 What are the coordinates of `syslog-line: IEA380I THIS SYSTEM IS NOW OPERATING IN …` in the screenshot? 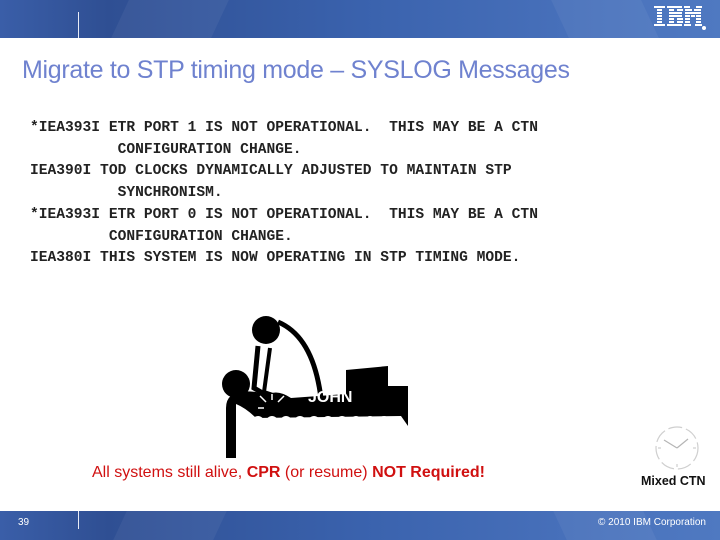 It's located at (275, 258).